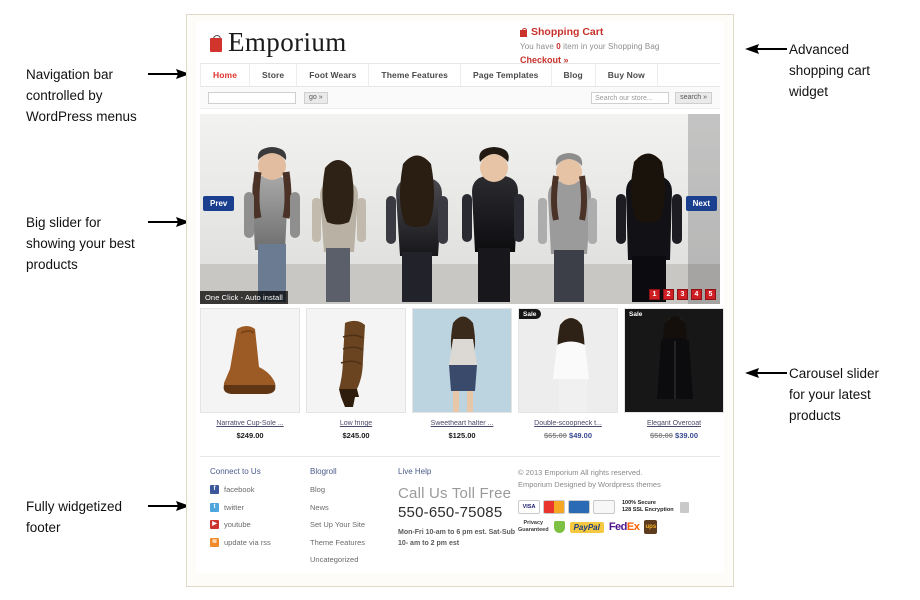 This screenshot has width=920, height=600. What do you see at coordinates (333, 75) in the screenshot?
I see `nav-item-foot-wears: Foot Wears` at bounding box center [333, 75].